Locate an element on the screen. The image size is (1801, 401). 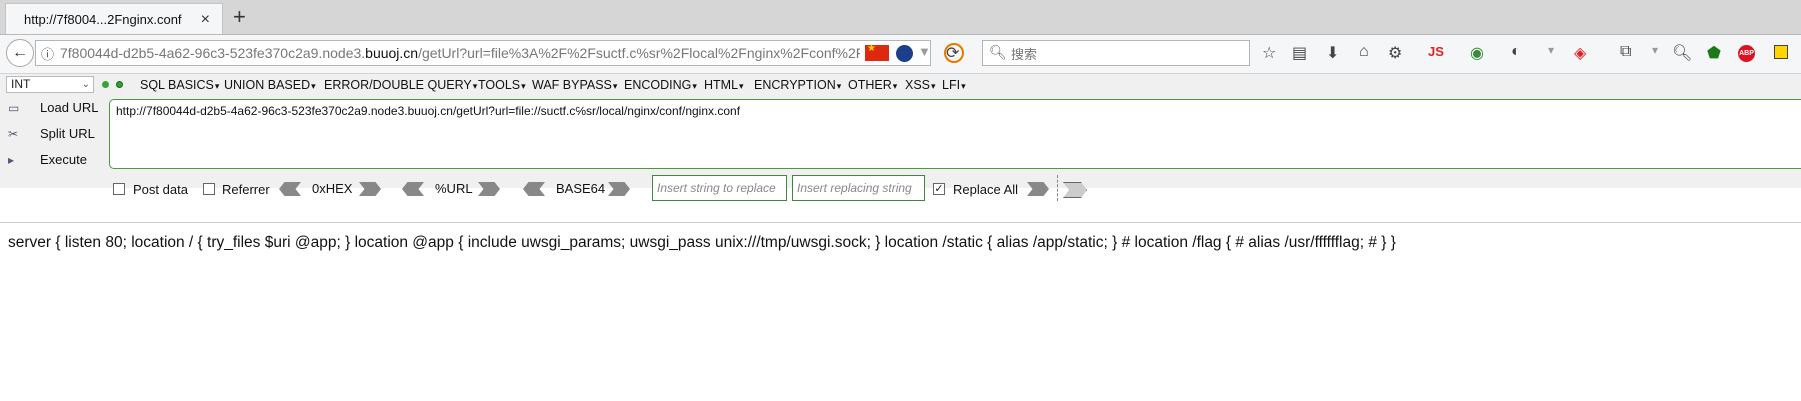
type-select: INT ⌄ is located at coordinates (50, 84).